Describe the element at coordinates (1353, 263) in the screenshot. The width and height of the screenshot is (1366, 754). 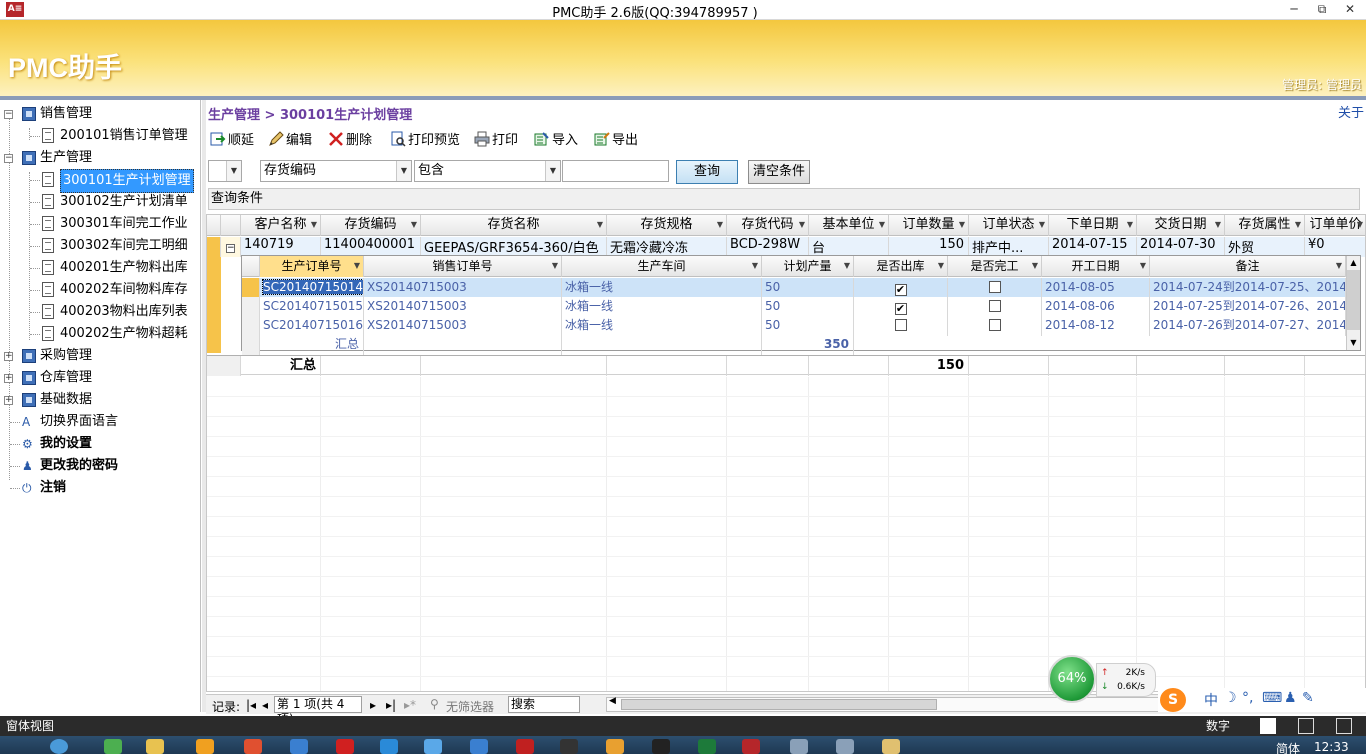
I see `scroll-up-icon: ▲` at that location.